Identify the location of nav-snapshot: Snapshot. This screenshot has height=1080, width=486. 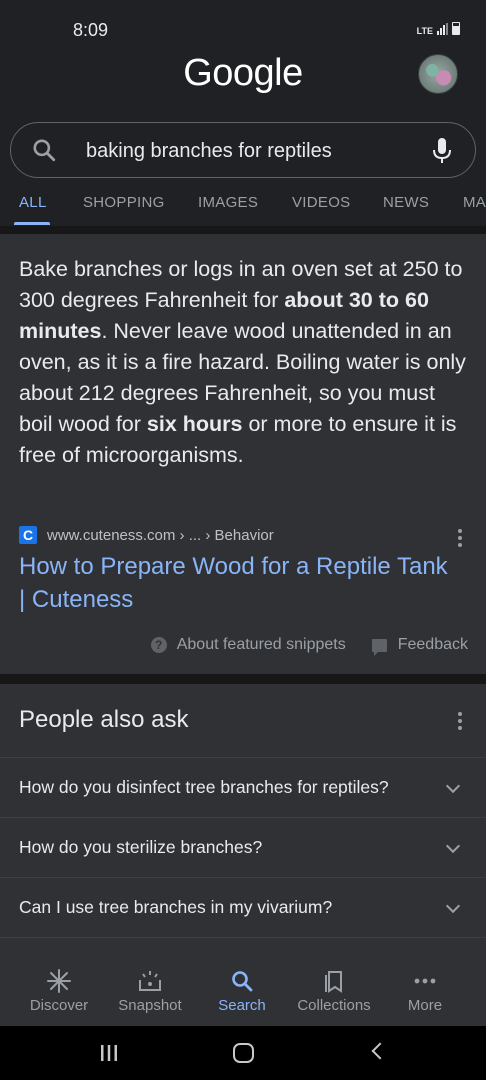
(150, 991).